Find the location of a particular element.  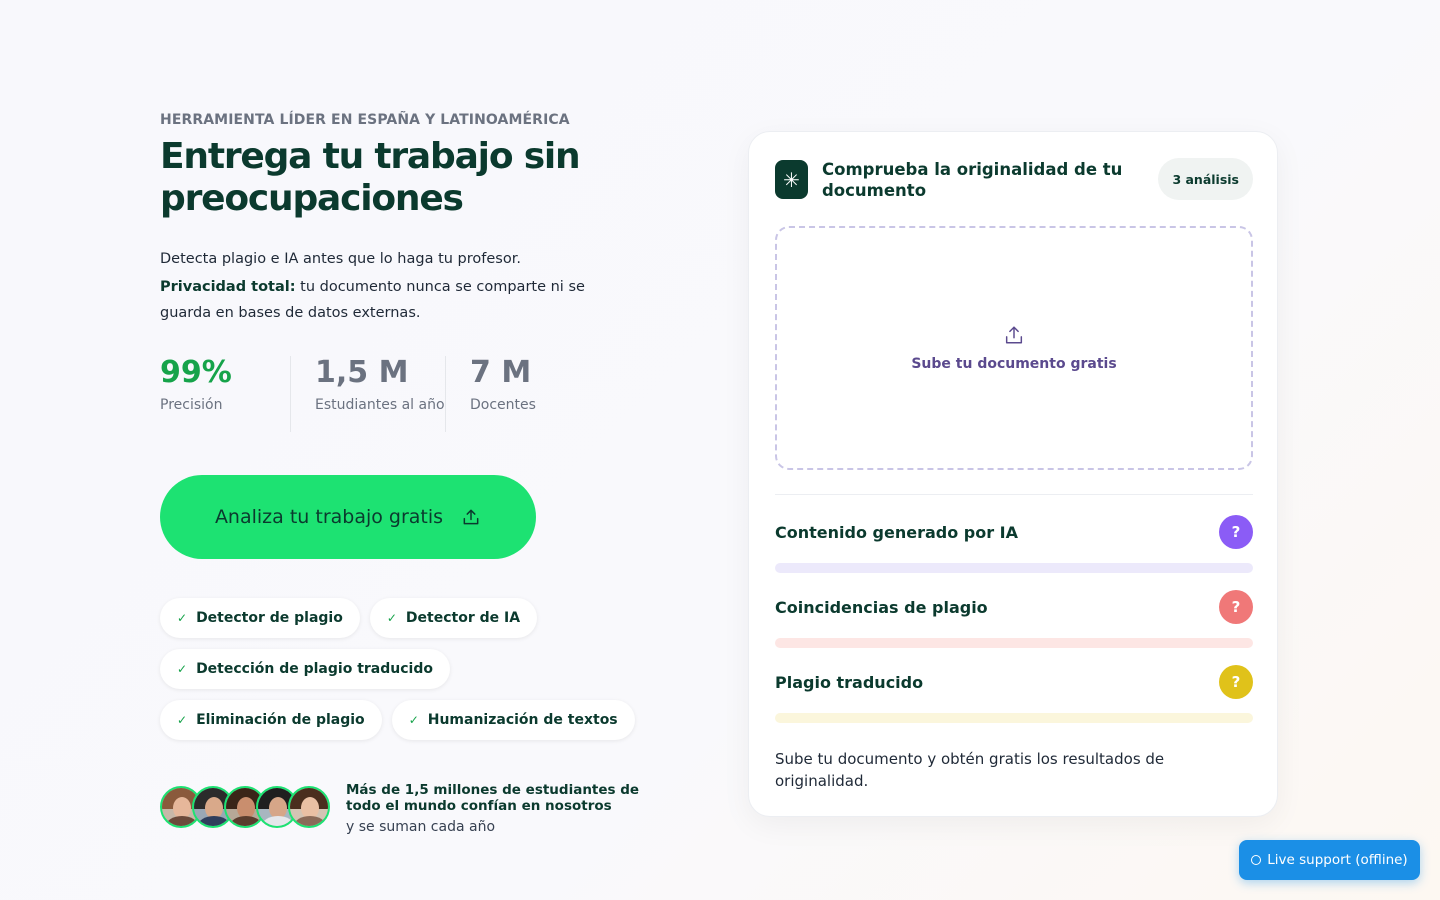

feature-chip: ✓ Detector de plagio is located at coordinates (260, 618).